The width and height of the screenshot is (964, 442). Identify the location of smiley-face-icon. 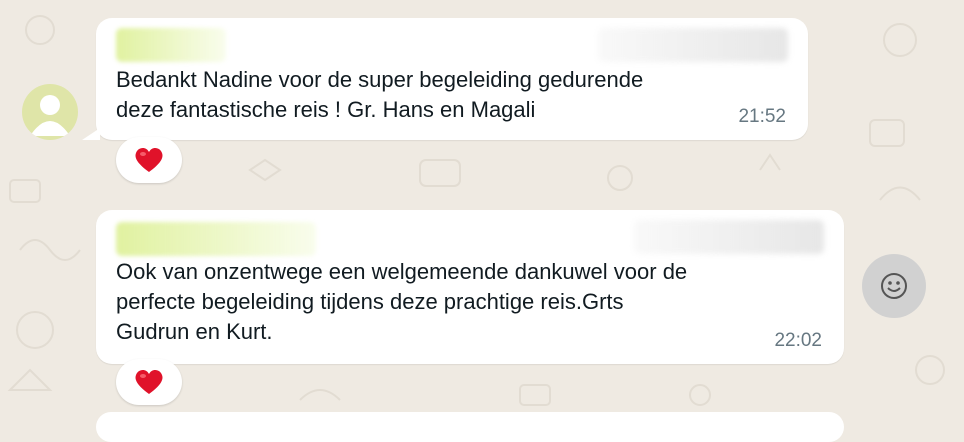
(894, 286).